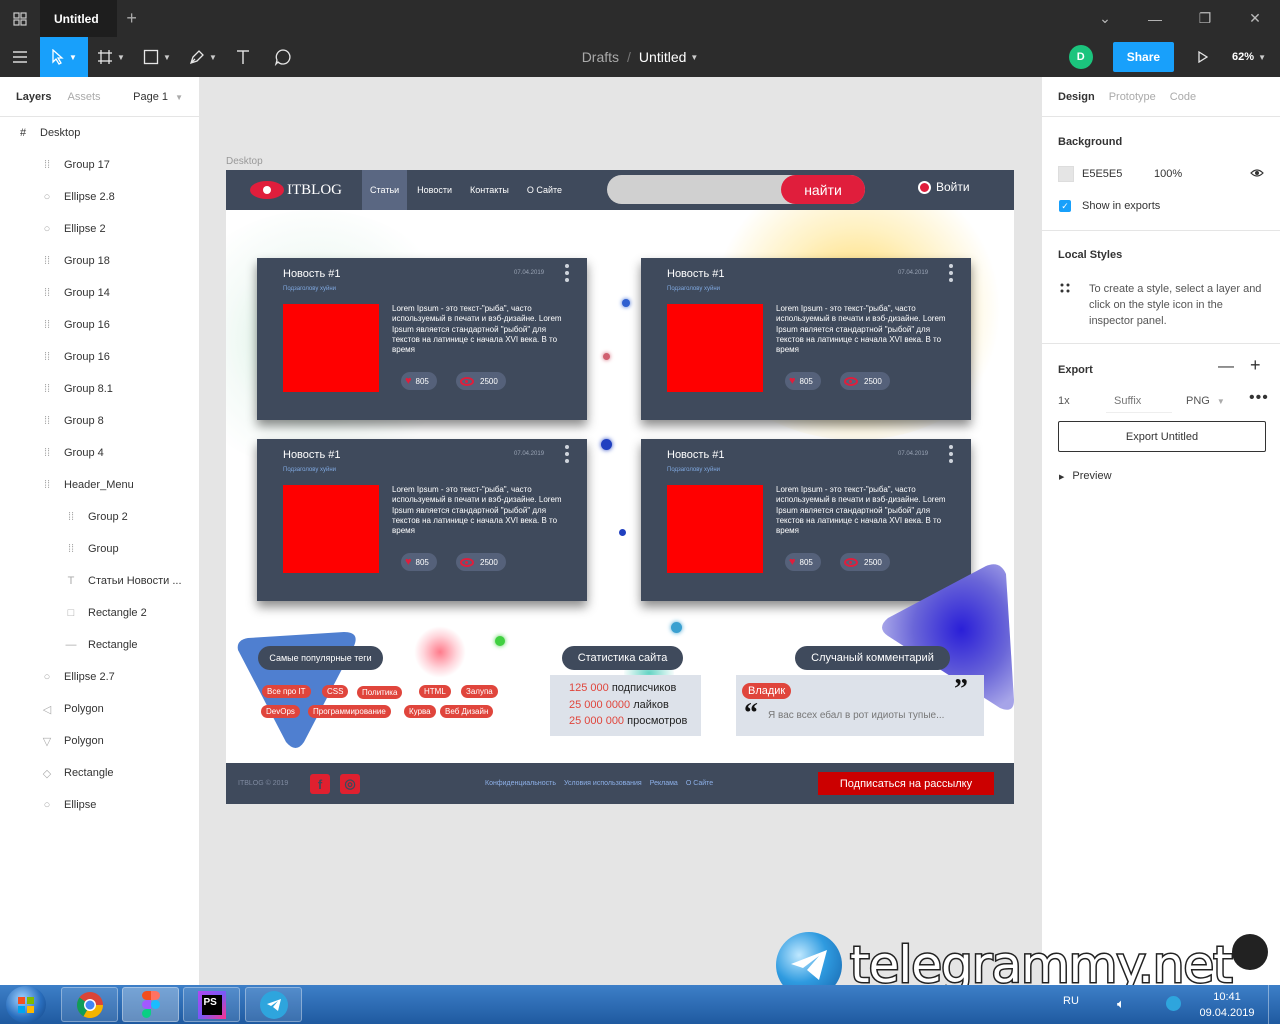  I want to click on export-format-select: PNG ▼, so click(1205, 401).